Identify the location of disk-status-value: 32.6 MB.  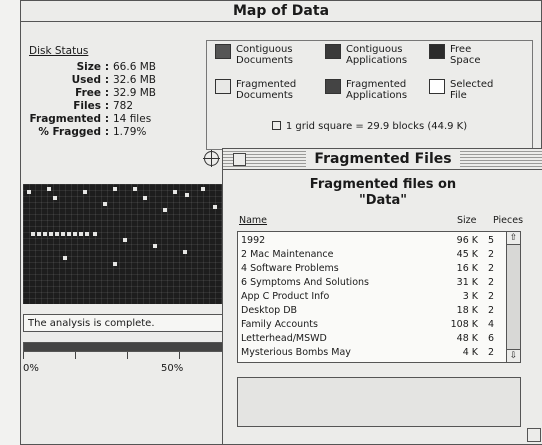
(134, 80).